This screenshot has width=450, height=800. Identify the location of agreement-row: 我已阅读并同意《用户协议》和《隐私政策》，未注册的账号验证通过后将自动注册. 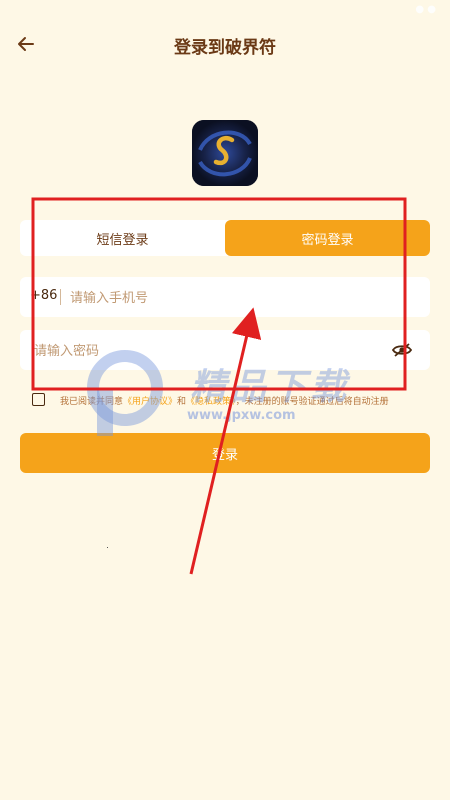
(237, 402).